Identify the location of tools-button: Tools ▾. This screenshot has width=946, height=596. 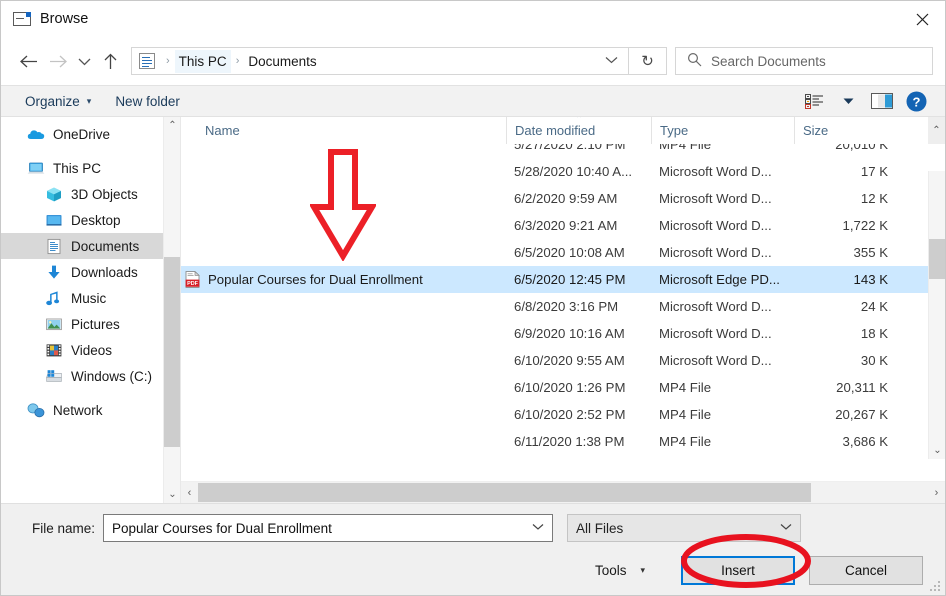
(620, 570).